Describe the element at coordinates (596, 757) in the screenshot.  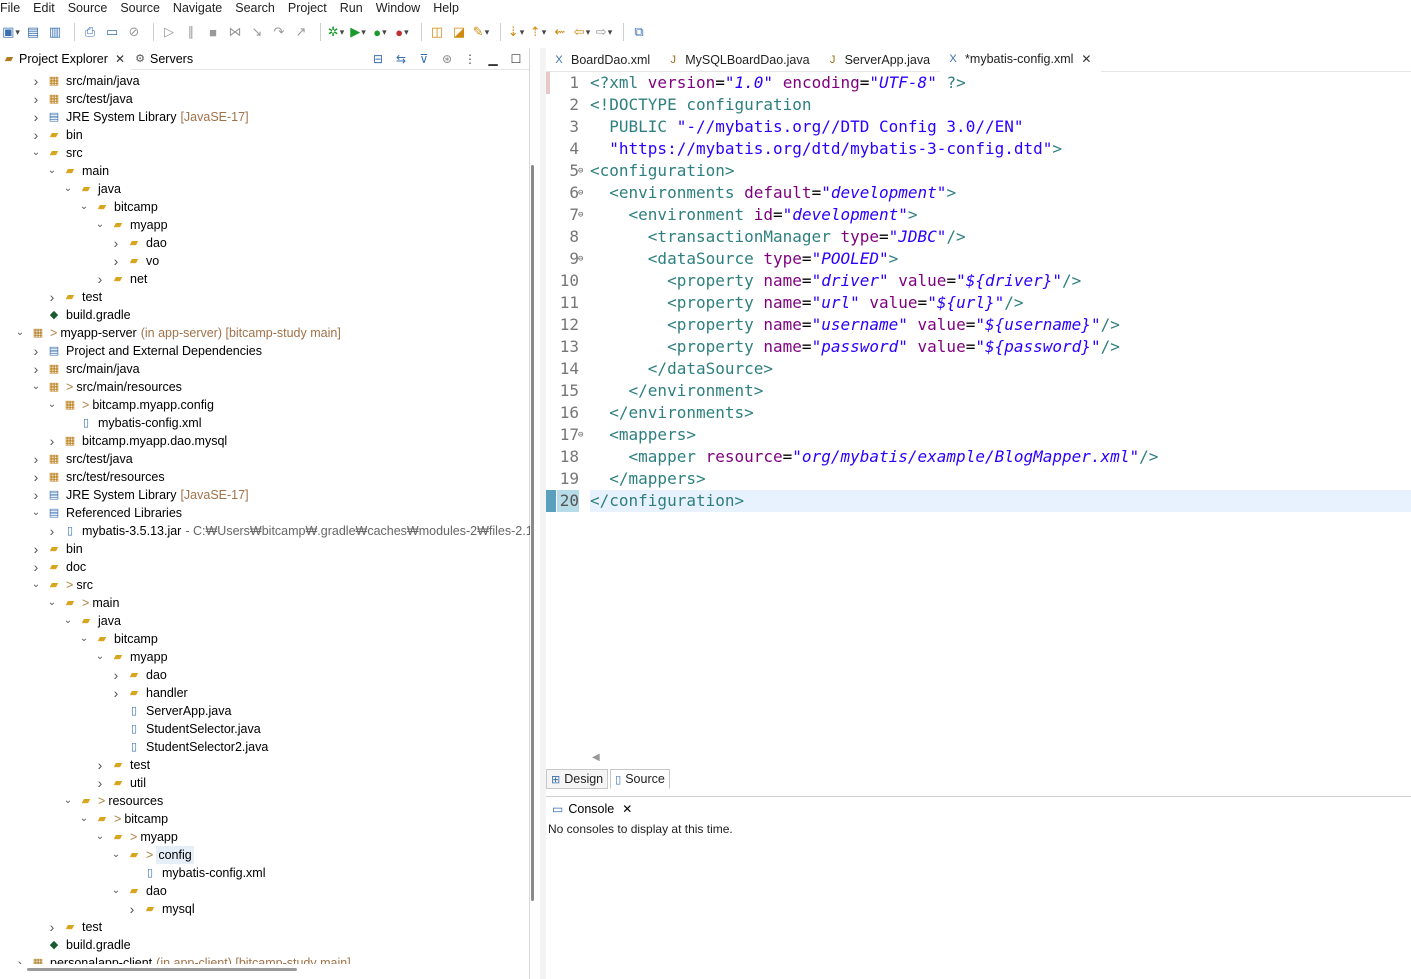
I see `scroll-left-arrow-icon: ◀` at that location.